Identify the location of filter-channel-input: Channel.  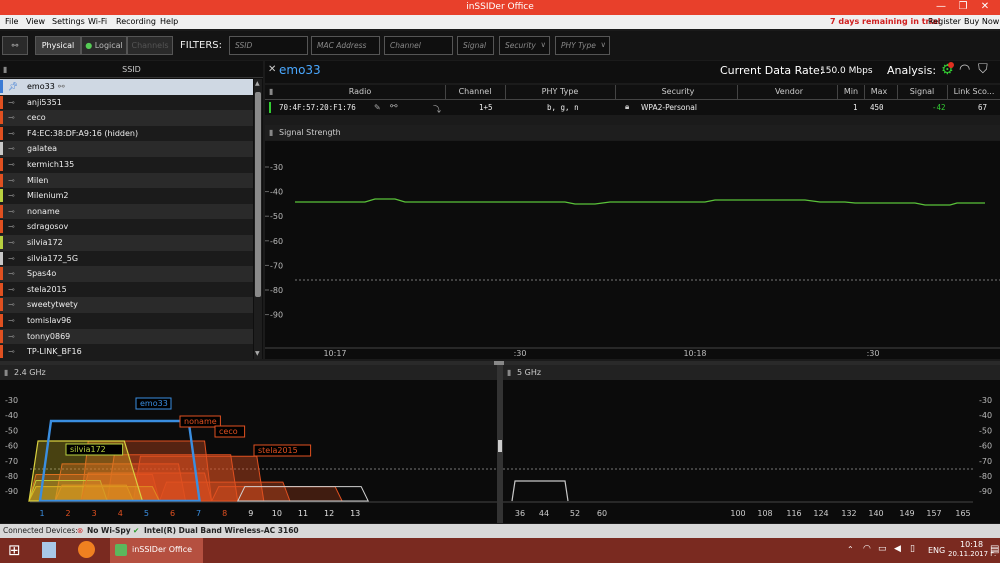
(418, 45).